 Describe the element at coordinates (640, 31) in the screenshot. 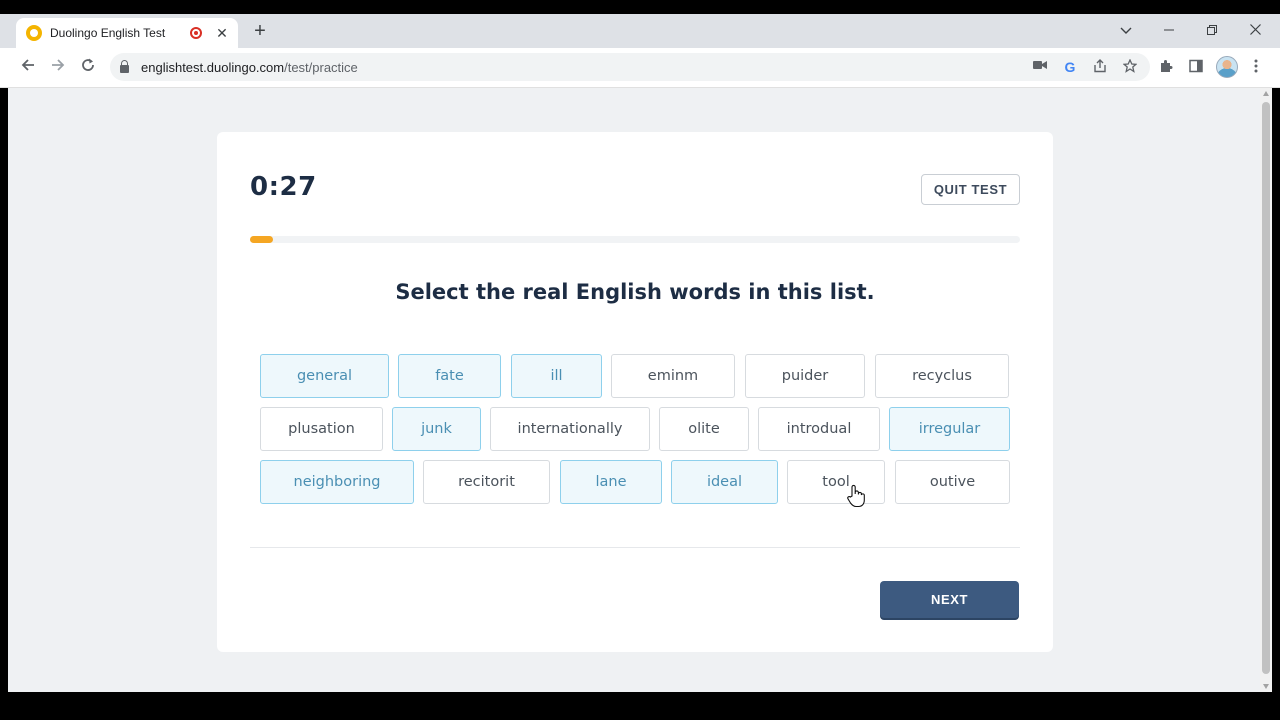

I see `tab-strip: Duolingo English Test ✕ +` at that location.